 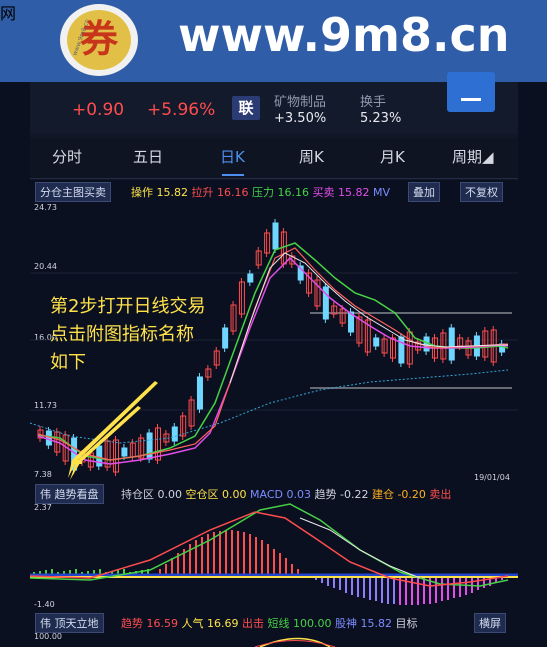 I want to click on margin-badge: 联, so click(x=246, y=108).